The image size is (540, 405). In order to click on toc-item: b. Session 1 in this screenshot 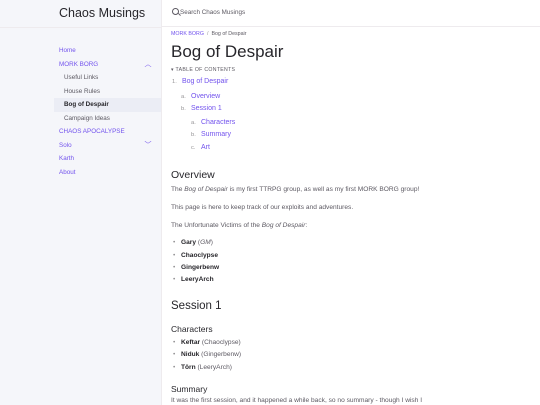, I will do `click(201, 108)`.